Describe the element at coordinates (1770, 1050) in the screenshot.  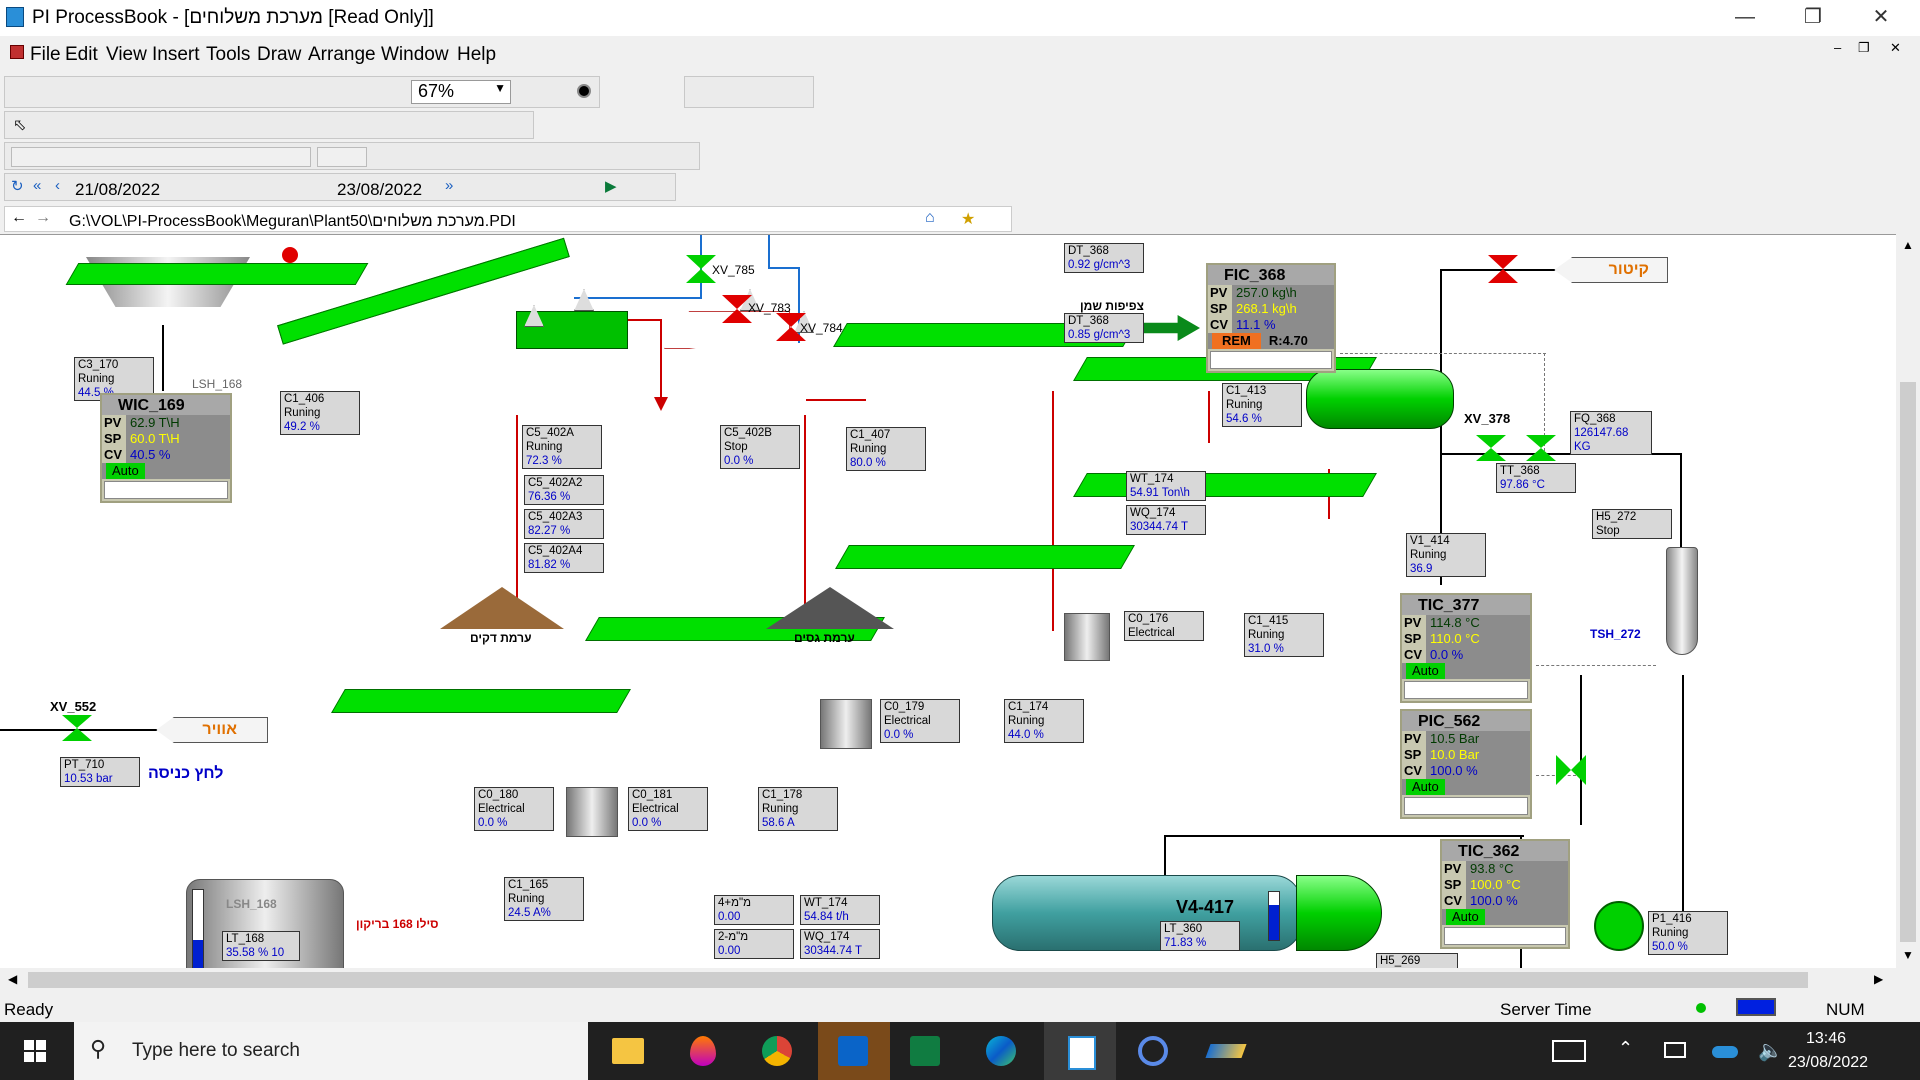
I see `volume-icon: 🔈` at that location.